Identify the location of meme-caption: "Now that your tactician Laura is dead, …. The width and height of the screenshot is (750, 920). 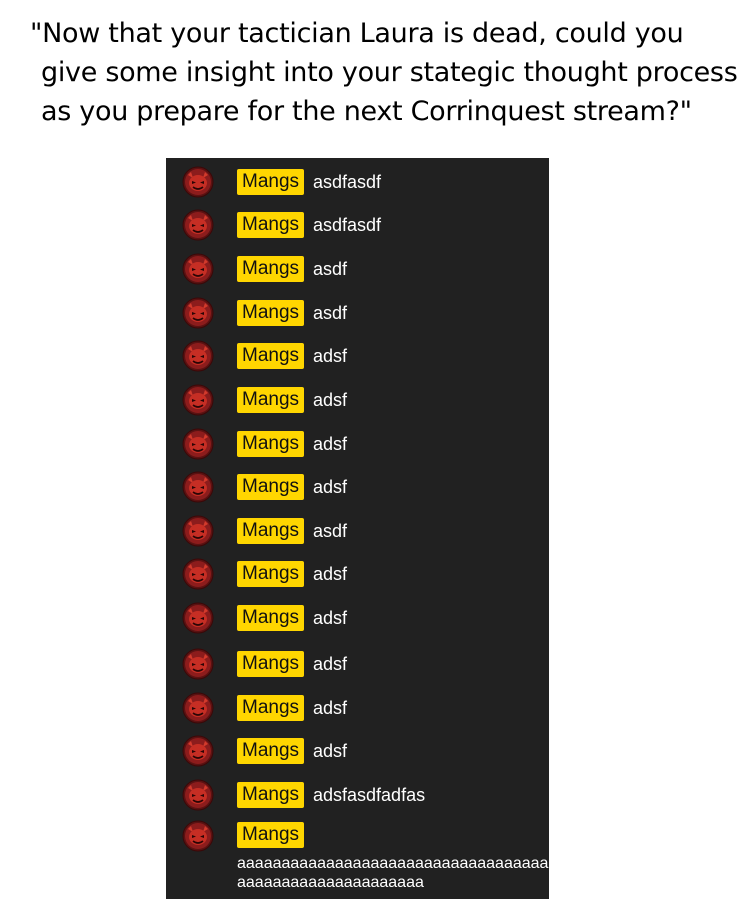
(384, 72).